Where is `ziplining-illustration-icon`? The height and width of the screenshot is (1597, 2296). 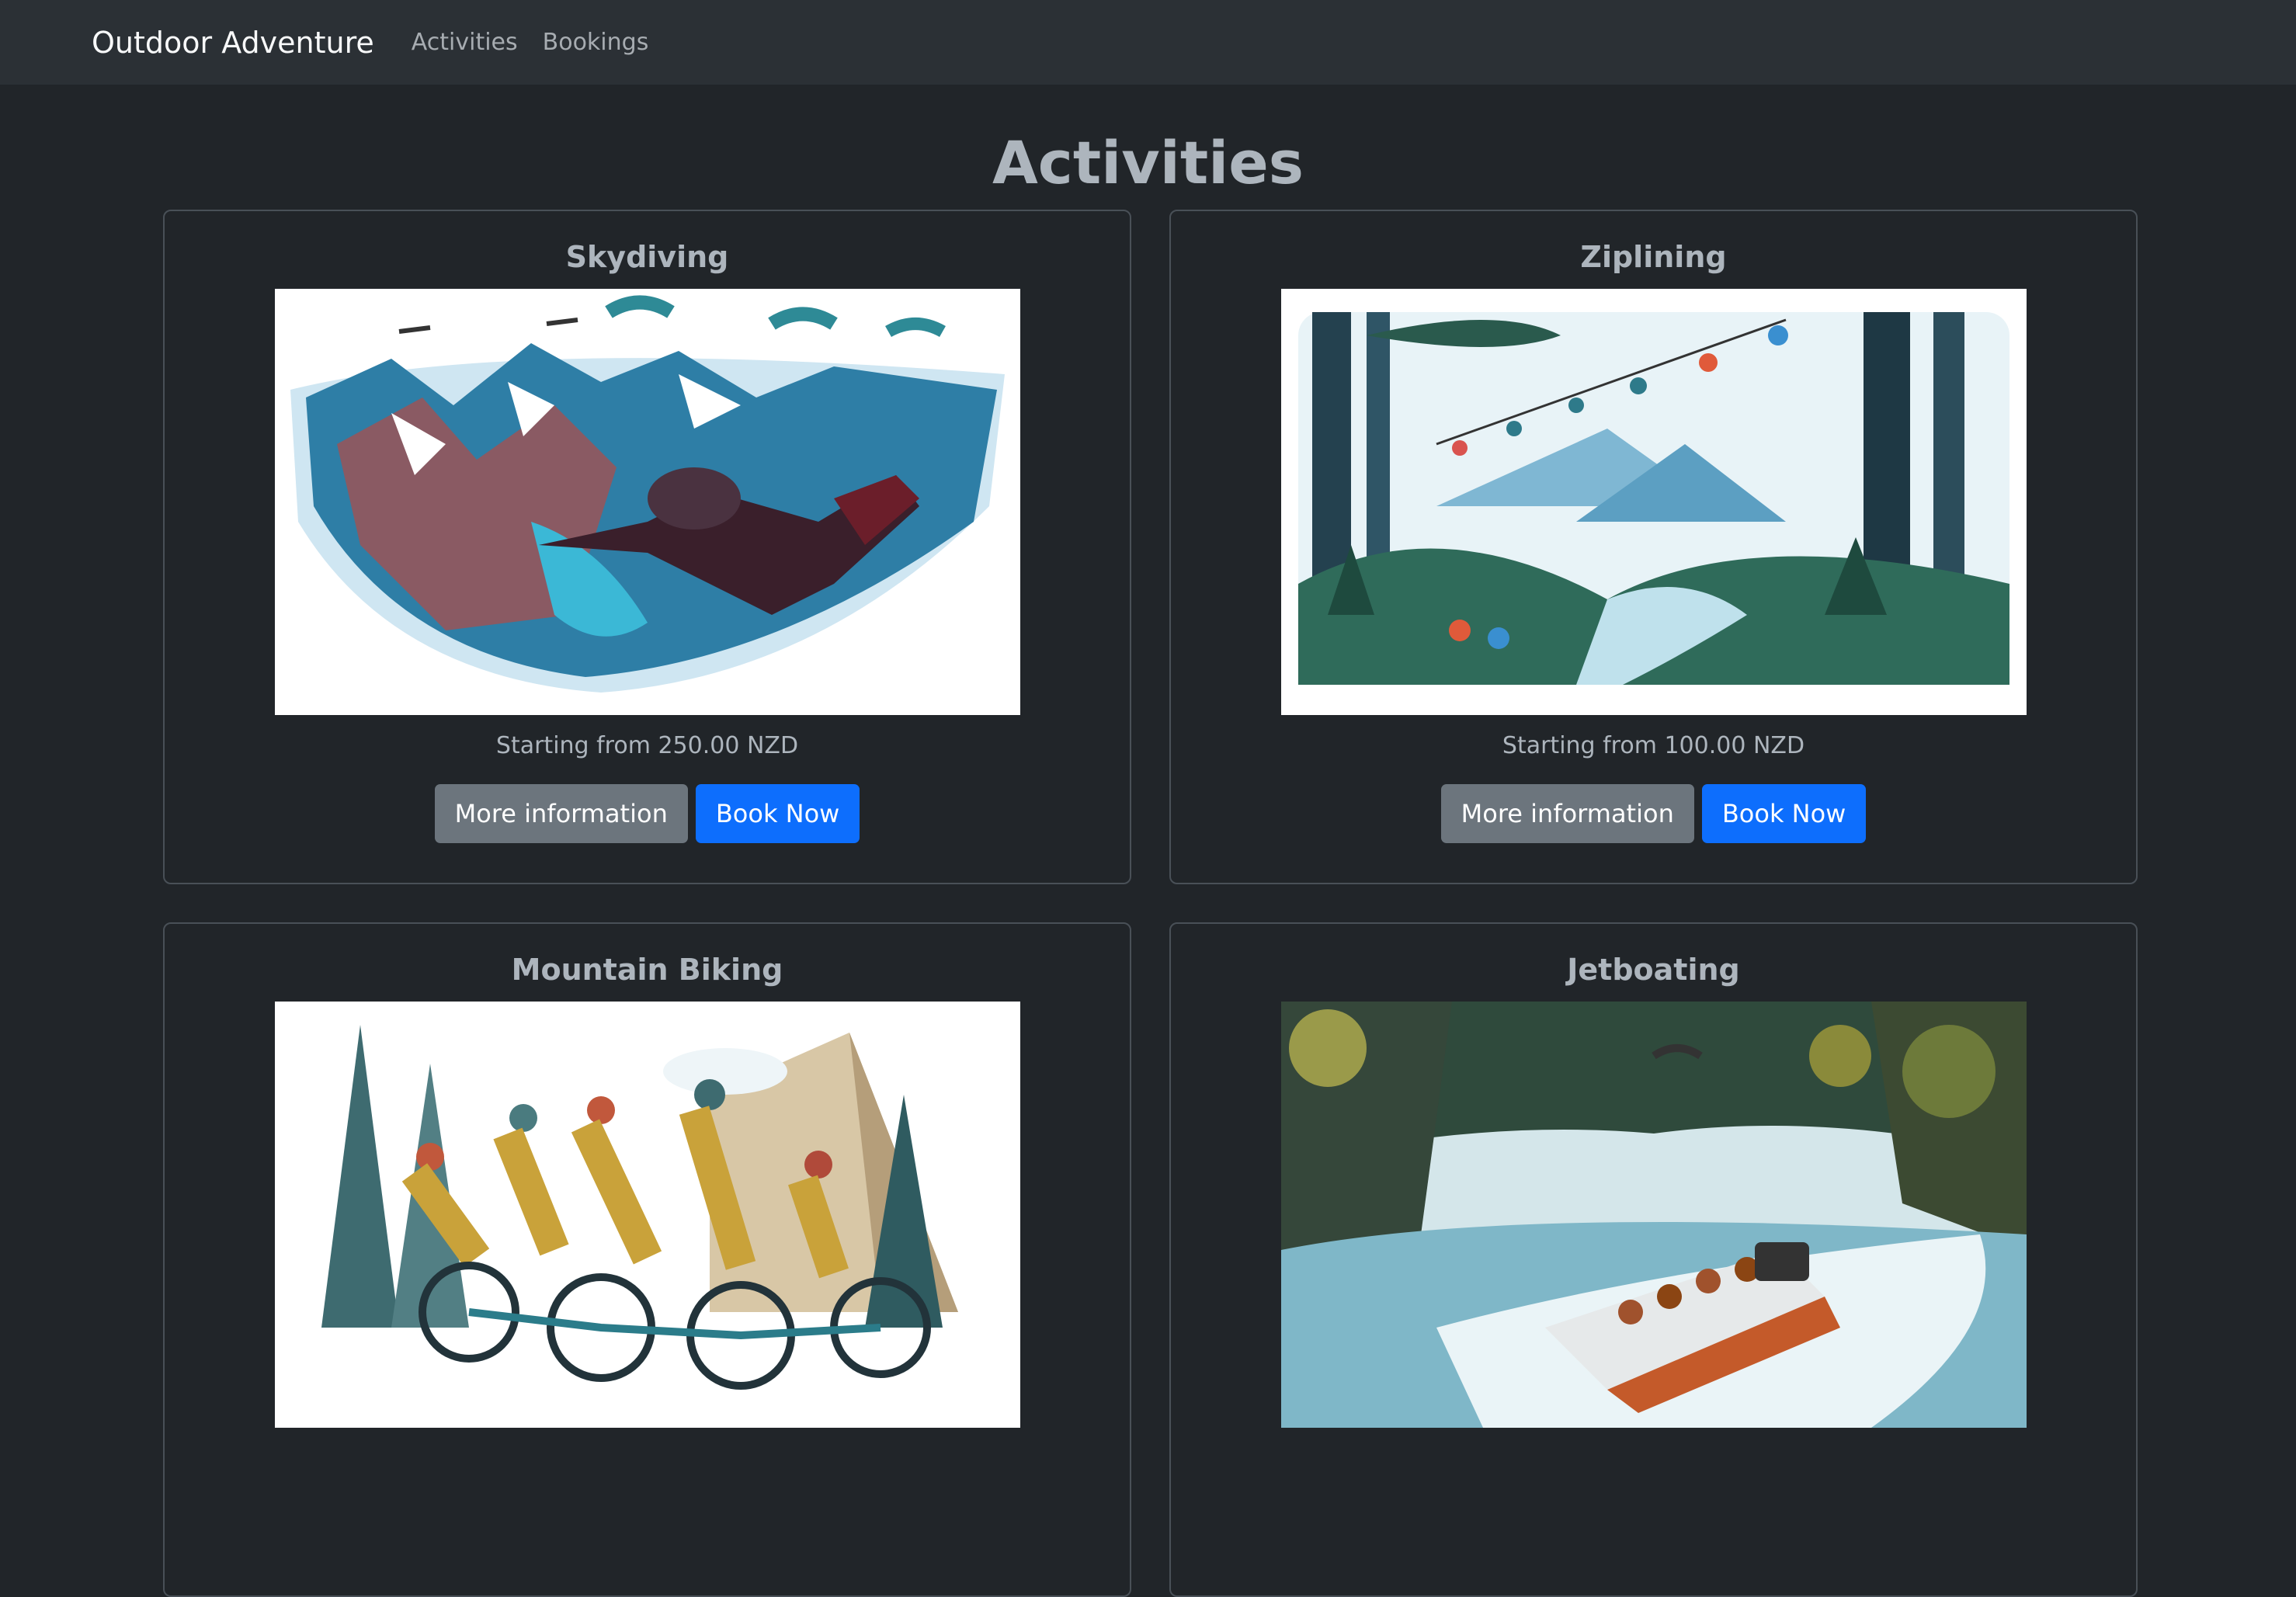
ziplining-illustration-icon is located at coordinates (1653, 498).